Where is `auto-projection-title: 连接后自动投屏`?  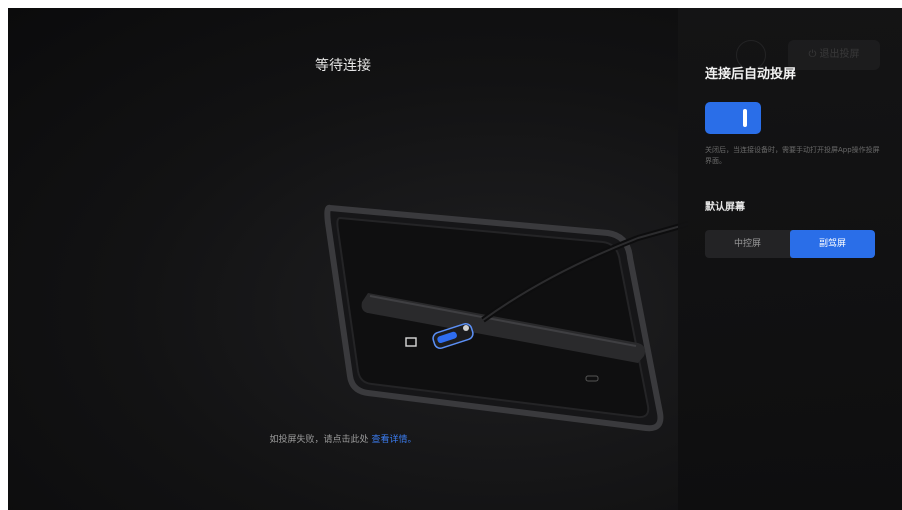 auto-projection-title: 连接后自动投屏 is located at coordinates (751, 74).